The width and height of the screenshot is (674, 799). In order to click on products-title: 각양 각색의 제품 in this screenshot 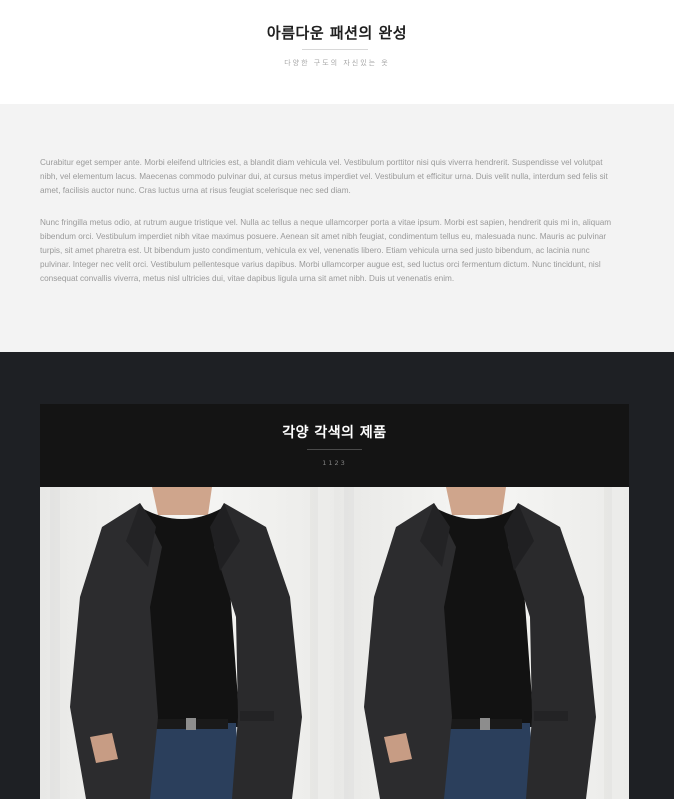, I will do `click(334, 433)`.